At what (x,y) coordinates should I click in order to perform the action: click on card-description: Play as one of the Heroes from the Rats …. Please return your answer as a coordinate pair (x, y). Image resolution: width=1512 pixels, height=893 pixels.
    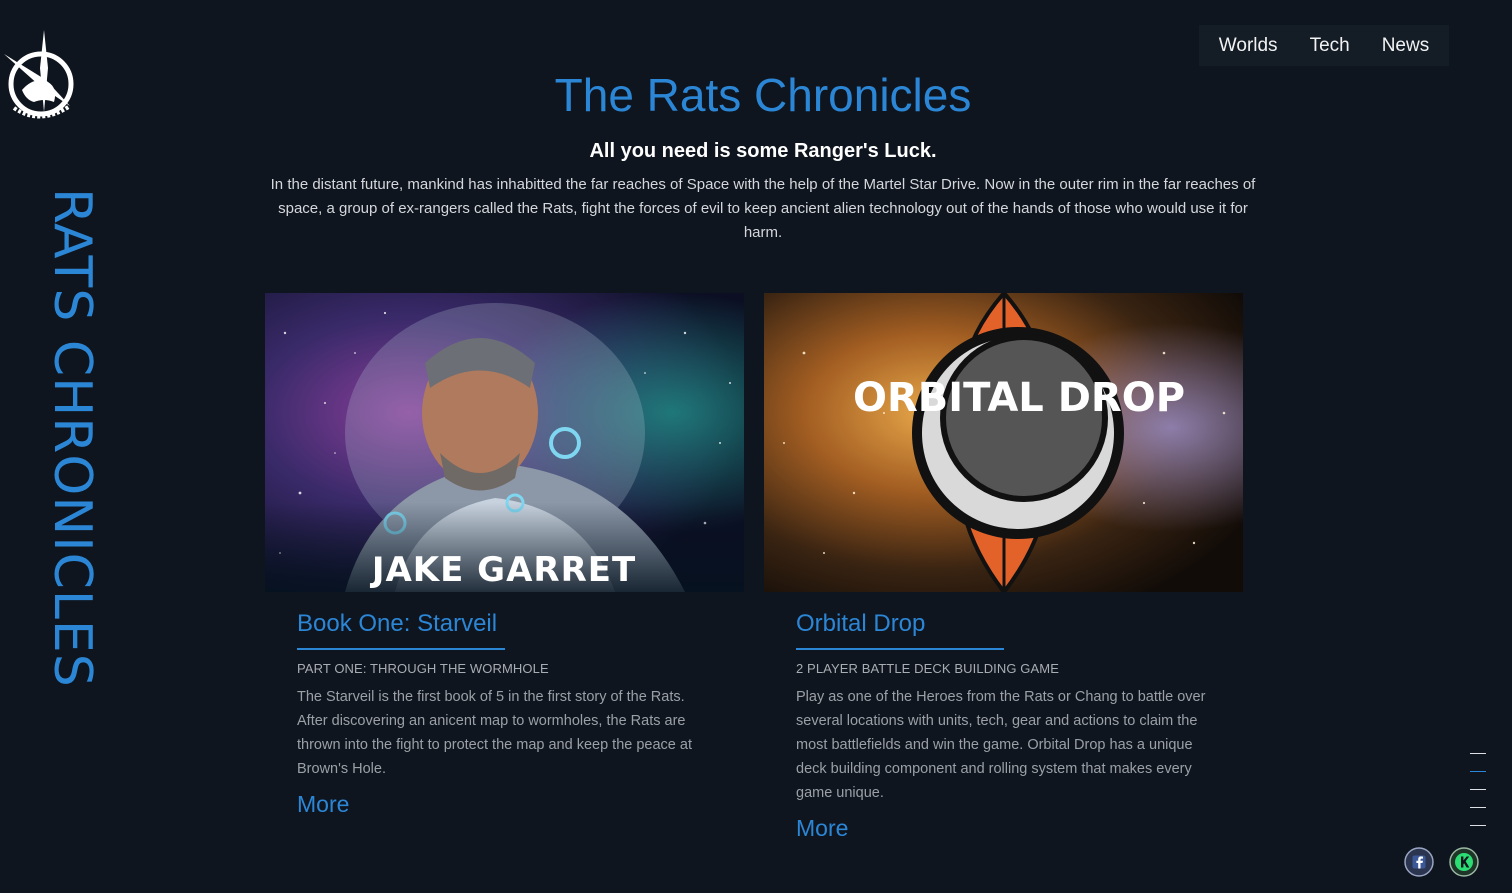
    Looking at the image, I should click on (1001, 745).